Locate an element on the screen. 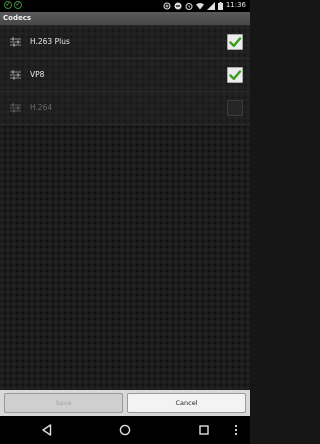 The image size is (320, 444). recents-icon is located at coordinates (204, 430).